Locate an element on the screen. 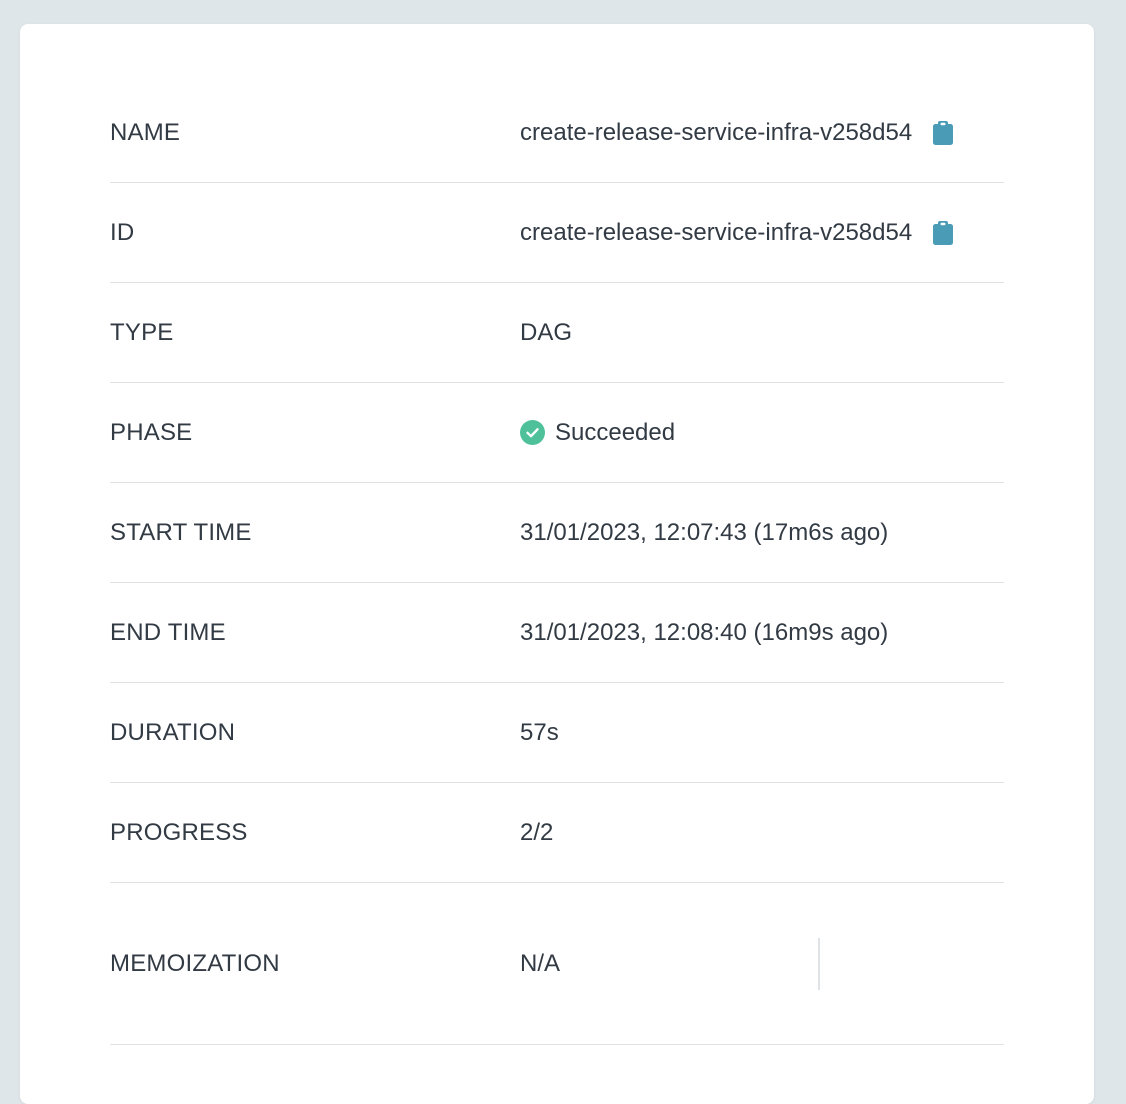 The image size is (1126, 1104). name-value: create-release-service-infra-v258d54 is located at coordinates (716, 132).